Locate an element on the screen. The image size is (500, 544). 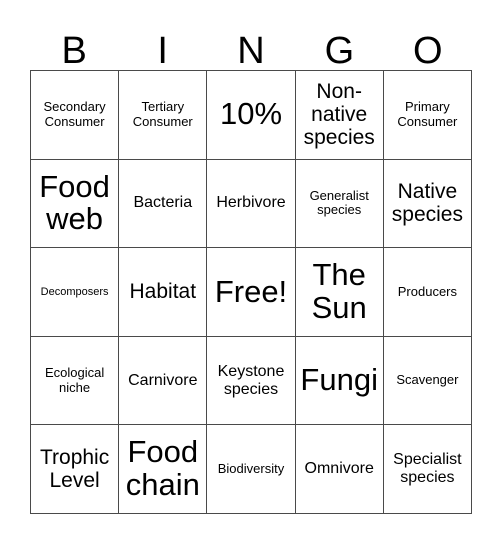
bingo-cell-label: Bacteria is located at coordinates (163, 203).